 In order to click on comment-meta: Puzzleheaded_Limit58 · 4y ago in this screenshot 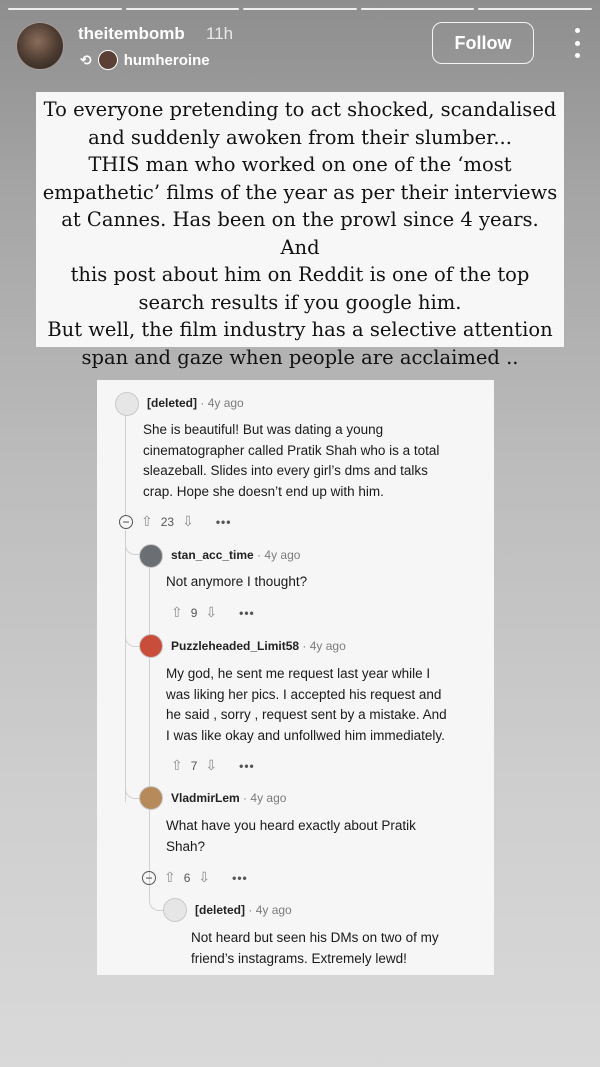, I will do `click(258, 646)`.